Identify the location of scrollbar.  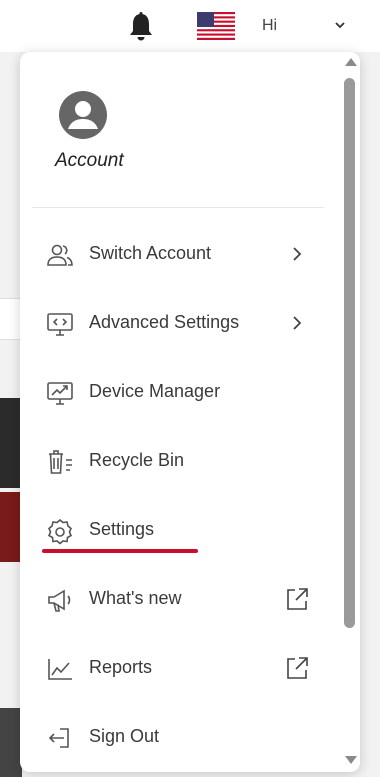
(350, 412).